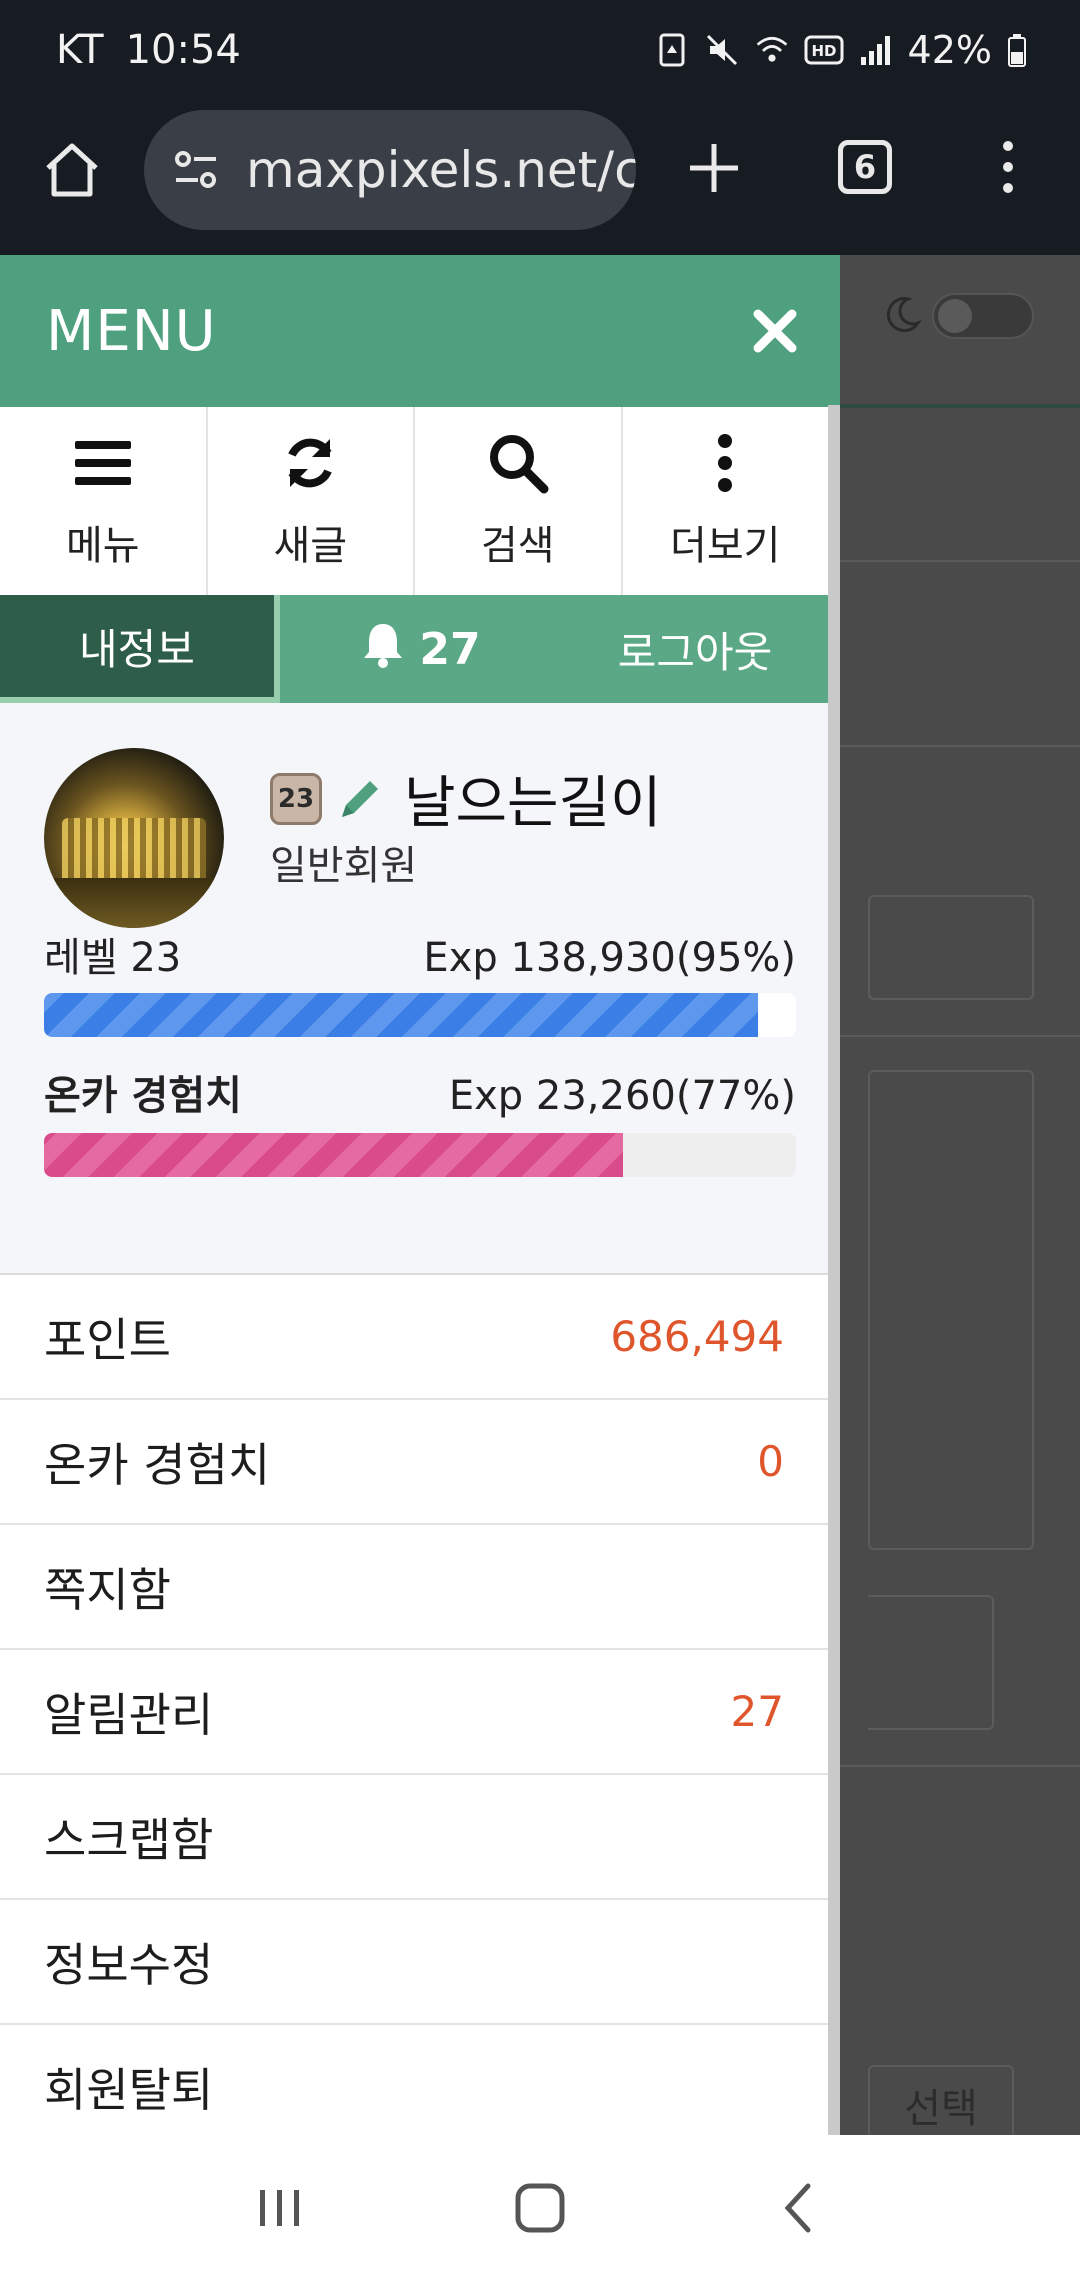  I want to click on list-item-label: 온카 경험치, so click(157, 1464).